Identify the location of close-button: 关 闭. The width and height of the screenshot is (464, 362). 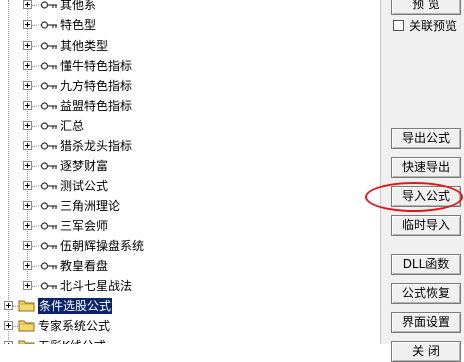
(426, 351).